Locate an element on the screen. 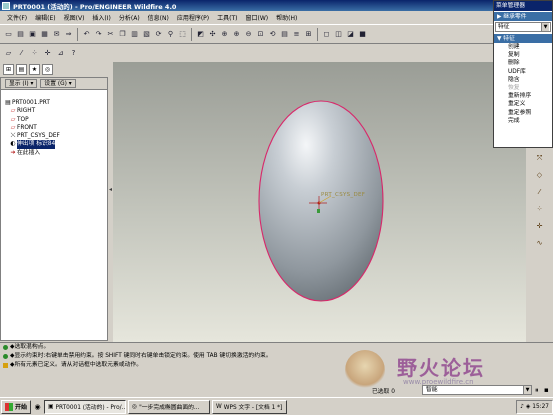  csys-tool-icon: ✛ is located at coordinates (540, 226).